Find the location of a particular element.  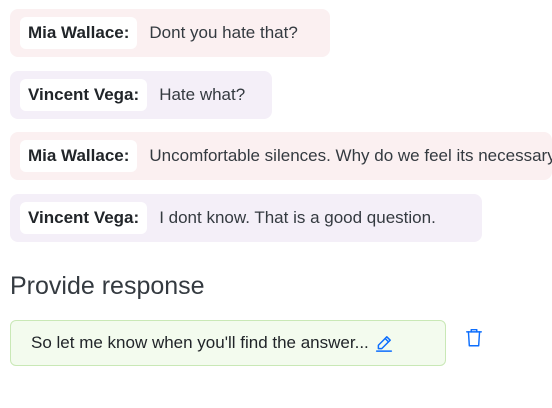

pencil-icon is located at coordinates (384, 343).